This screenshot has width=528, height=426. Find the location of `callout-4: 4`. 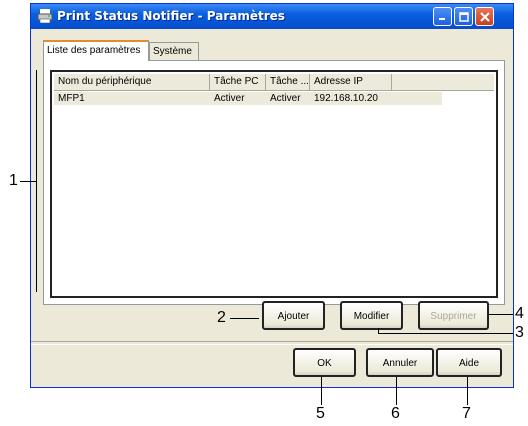

callout-4: 4 is located at coordinates (519, 313).